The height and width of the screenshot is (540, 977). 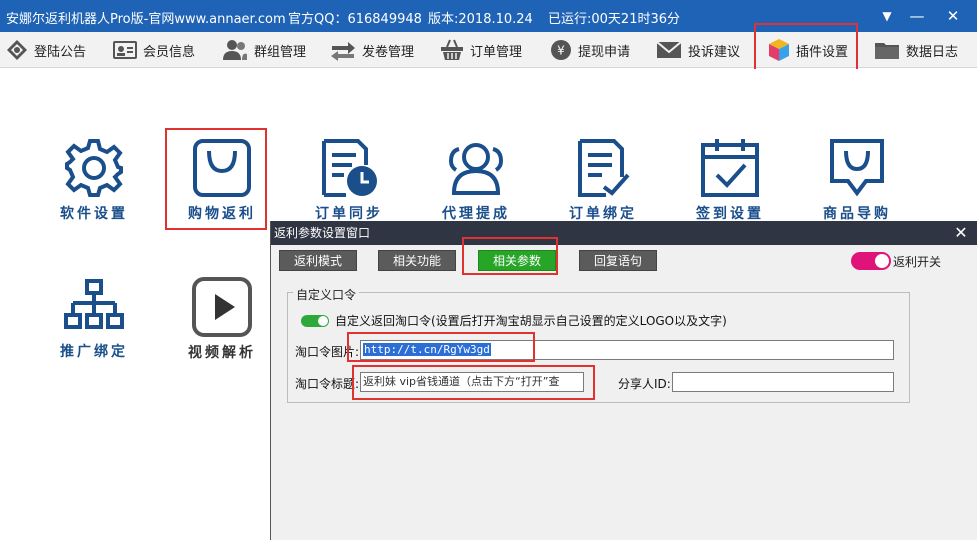 What do you see at coordinates (417, 260) in the screenshot?
I see `tab-related-functions: 相关功能` at bounding box center [417, 260].